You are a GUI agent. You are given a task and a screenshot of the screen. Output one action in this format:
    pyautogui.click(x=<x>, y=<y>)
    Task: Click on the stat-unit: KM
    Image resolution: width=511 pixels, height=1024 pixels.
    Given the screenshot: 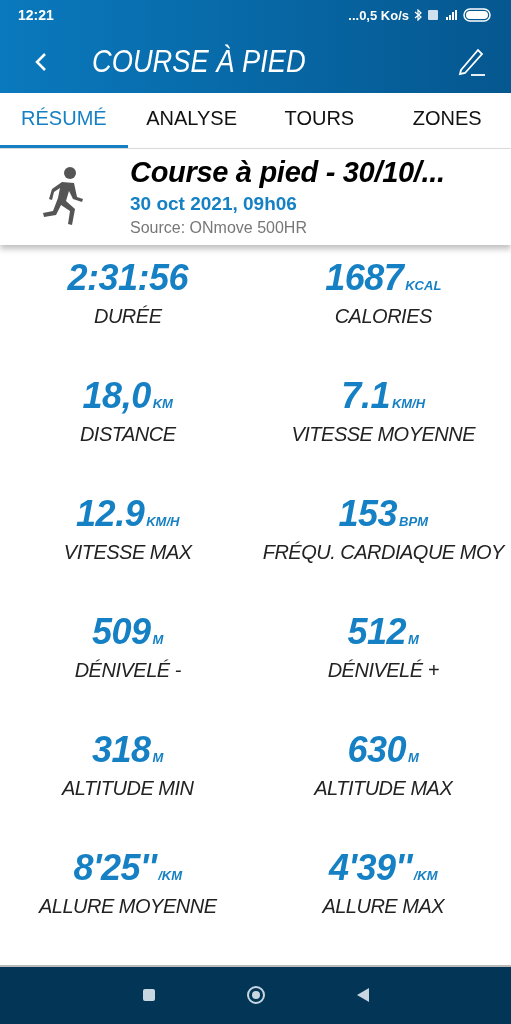 What is the action you would take?
    pyautogui.click(x=162, y=403)
    